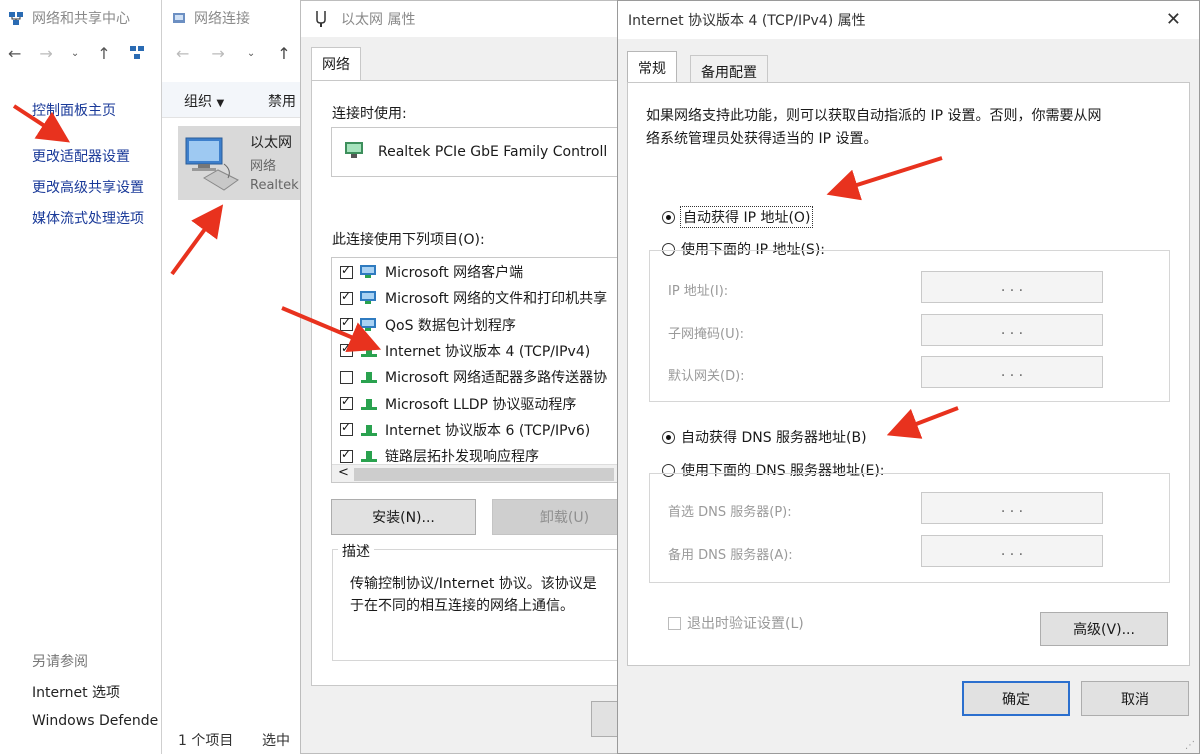 This screenshot has width=1200, height=754. Describe the element at coordinates (408, 240) in the screenshot. I see `items-label: 此连接使用下列项目(O):` at that location.